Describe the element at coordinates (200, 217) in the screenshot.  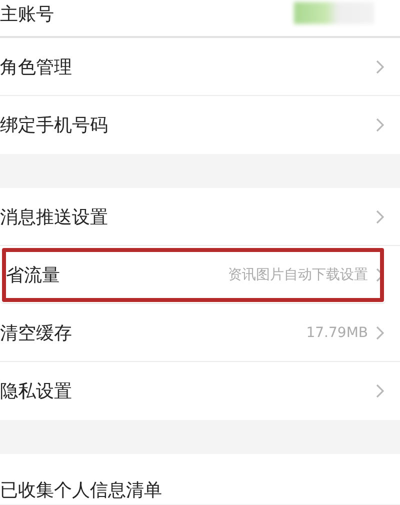
I see `settings-row: 消息推送设置` at that location.